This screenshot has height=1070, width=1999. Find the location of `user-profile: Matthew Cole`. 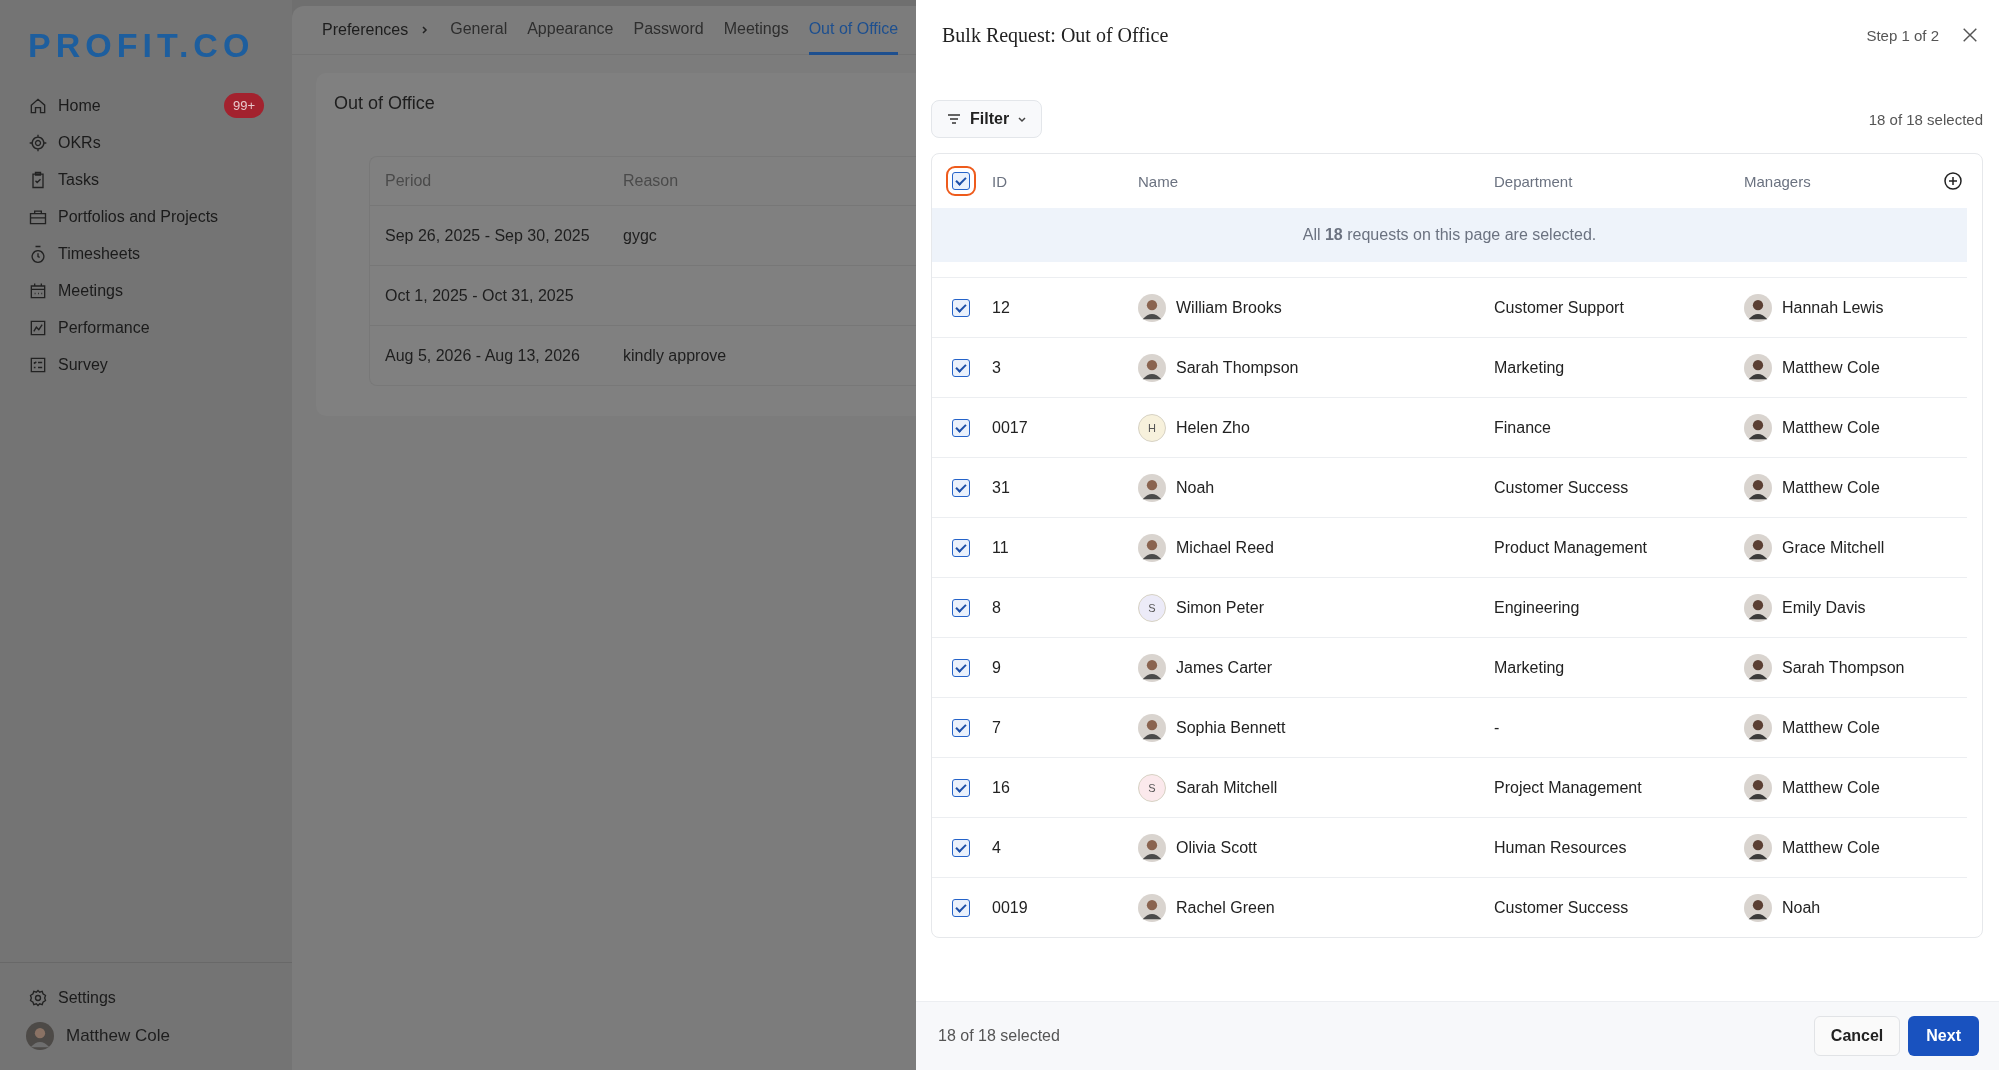

user-profile: Matthew Cole is located at coordinates (146, 1036).